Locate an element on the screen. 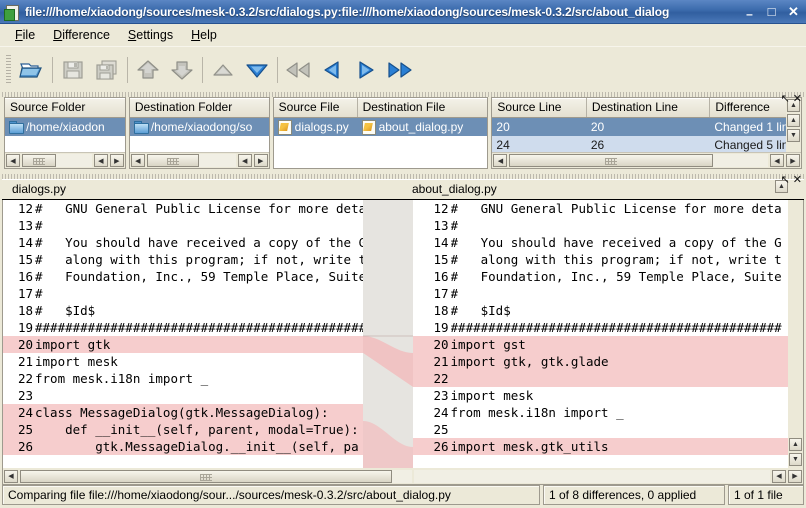 The width and height of the screenshot is (806, 508). maximize-button: □ is located at coordinates (771, 12).